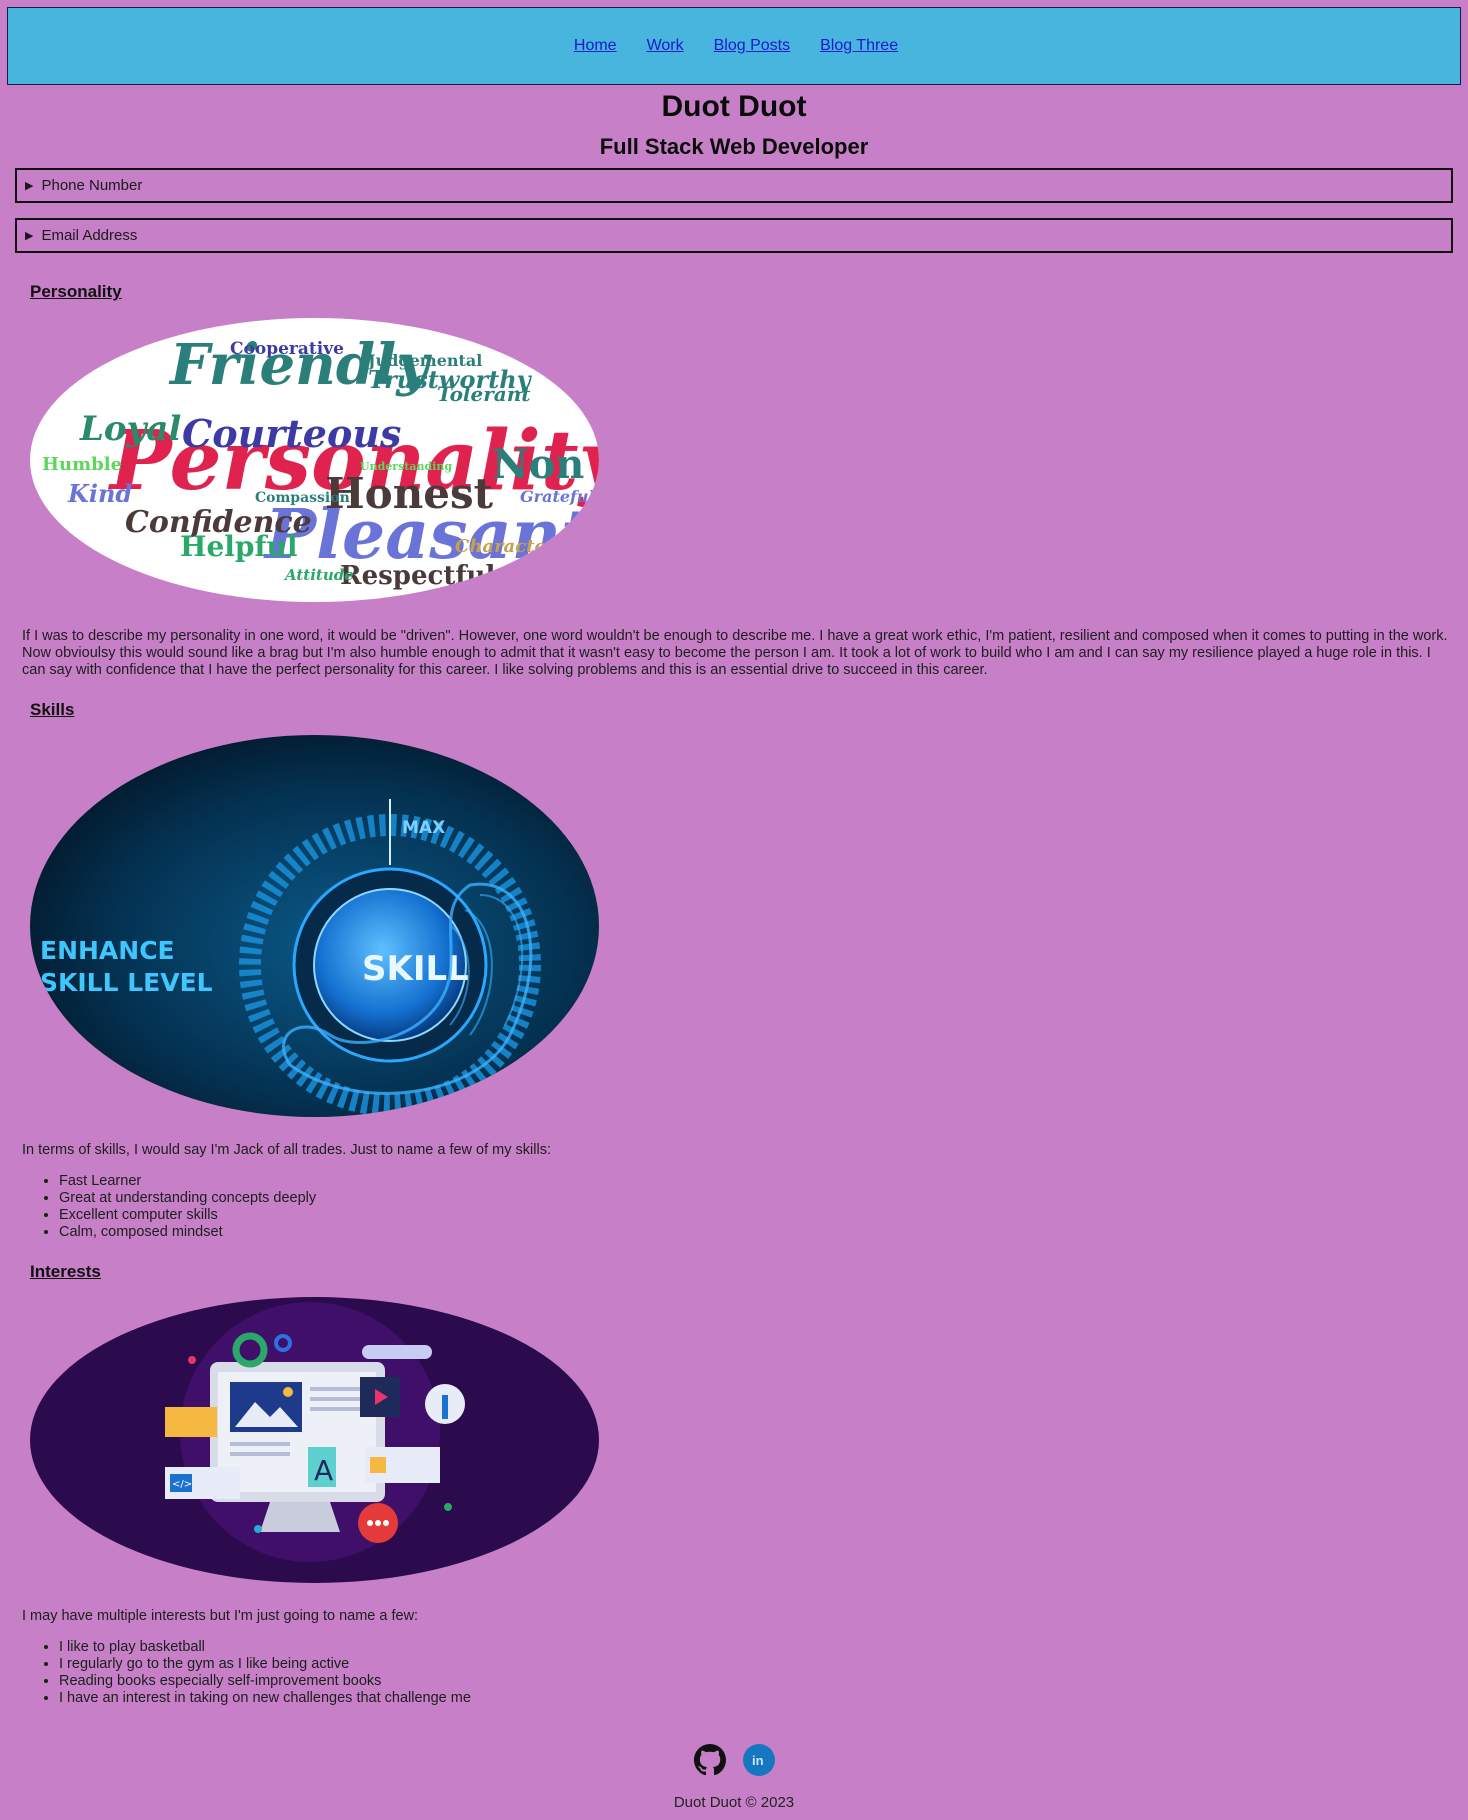 The image size is (1468, 1820). Describe the element at coordinates (187, 1215) in the screenshot. I see `list-item: Excellent computer skills` at that location.